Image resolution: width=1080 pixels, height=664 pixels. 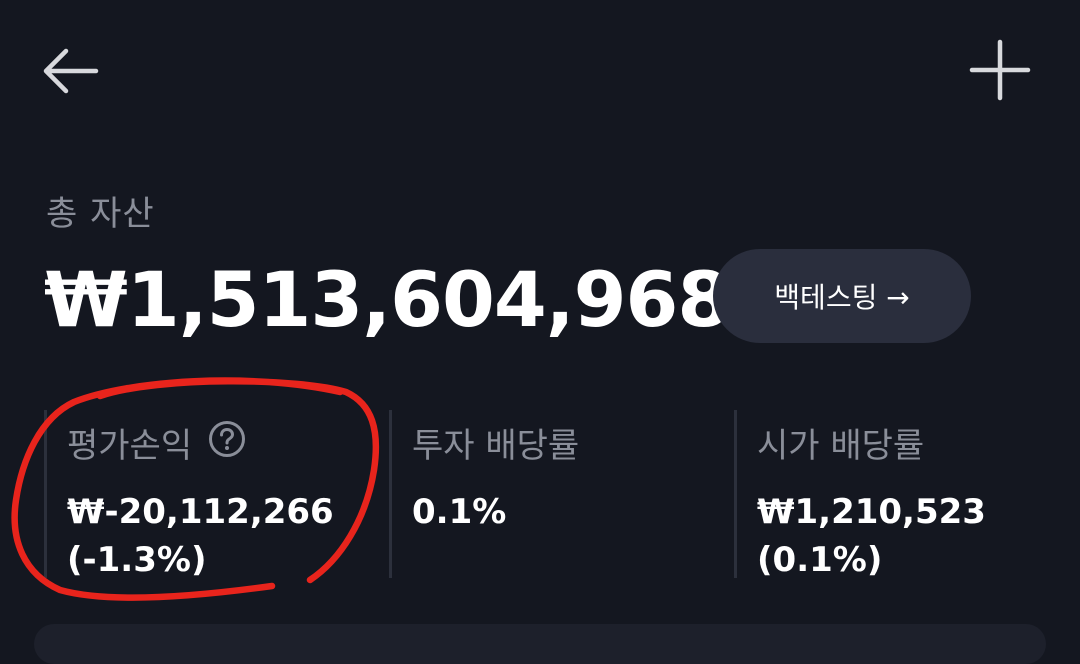 I want to click on backtesting-button: 백테스팅 →, so click(x=842, y=296).